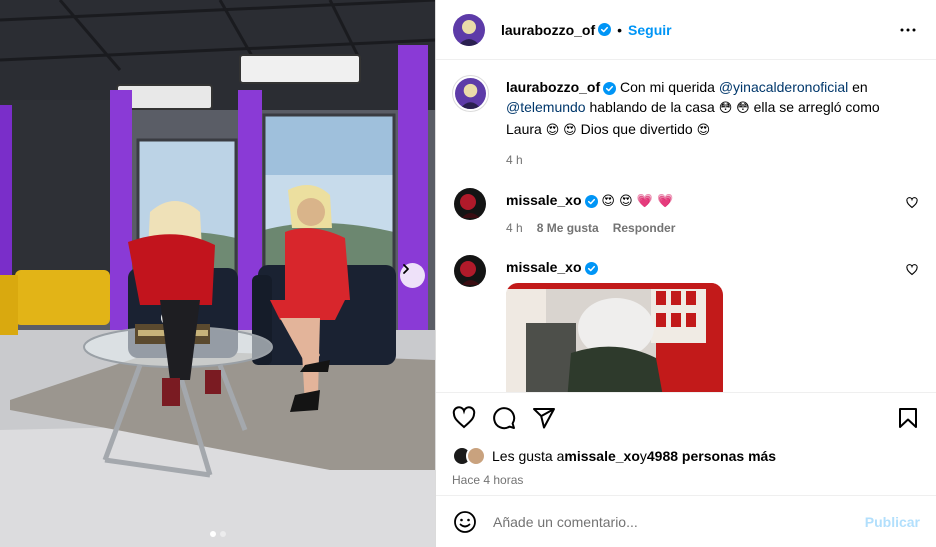  Describe the element at coordinates (568, 228) in the screenshot. I see `comment-likes: 8 Me gusta` at that location.